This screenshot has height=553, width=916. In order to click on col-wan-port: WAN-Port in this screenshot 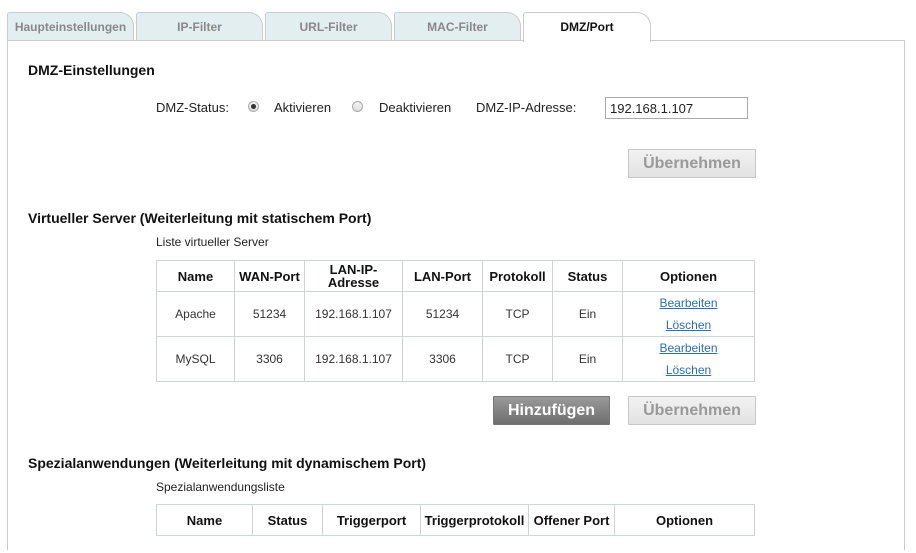, I will do `click(269, 276)`.